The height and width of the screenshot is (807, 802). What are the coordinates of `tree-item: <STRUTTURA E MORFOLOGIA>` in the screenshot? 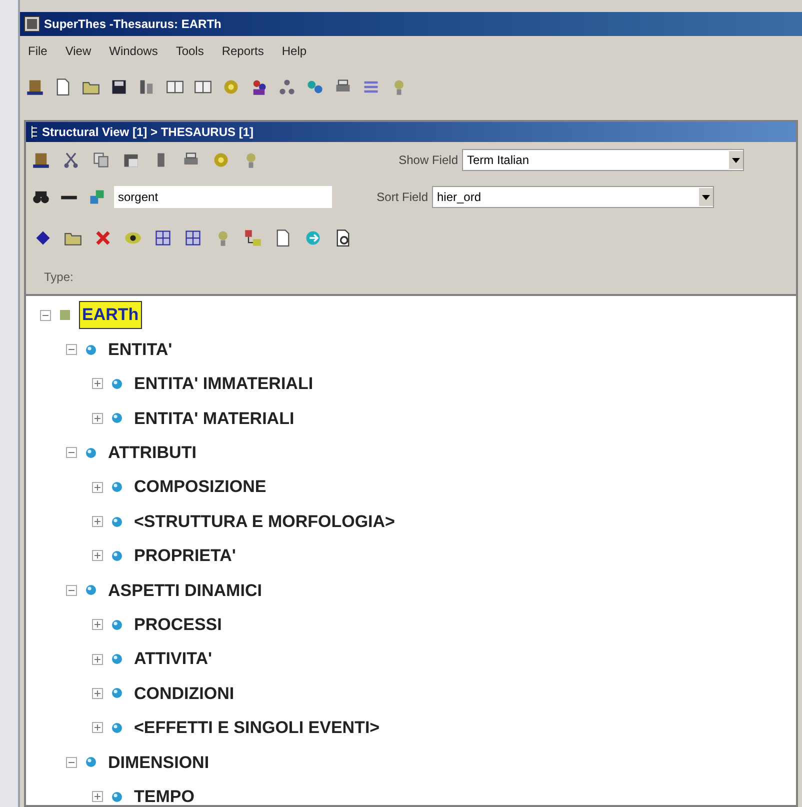 It's located at (264, 522).